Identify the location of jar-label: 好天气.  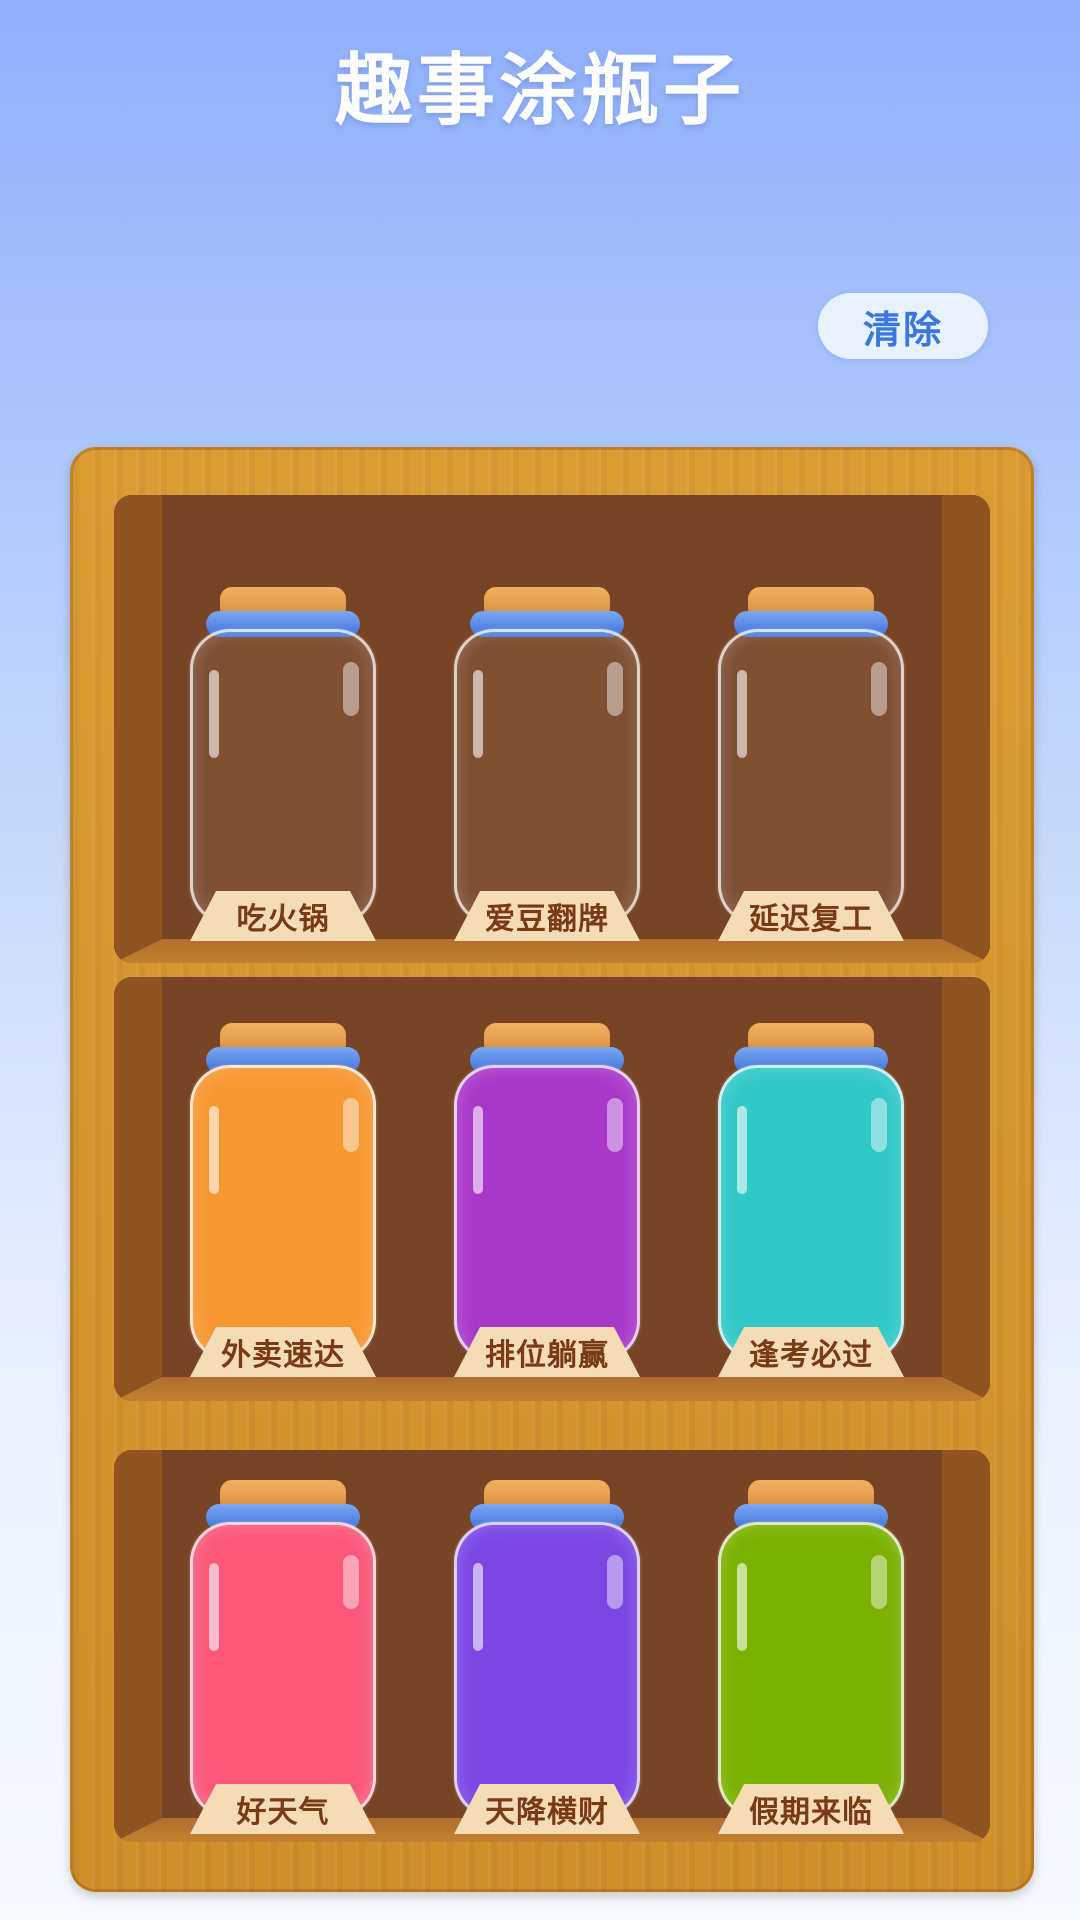
(283, 1809).